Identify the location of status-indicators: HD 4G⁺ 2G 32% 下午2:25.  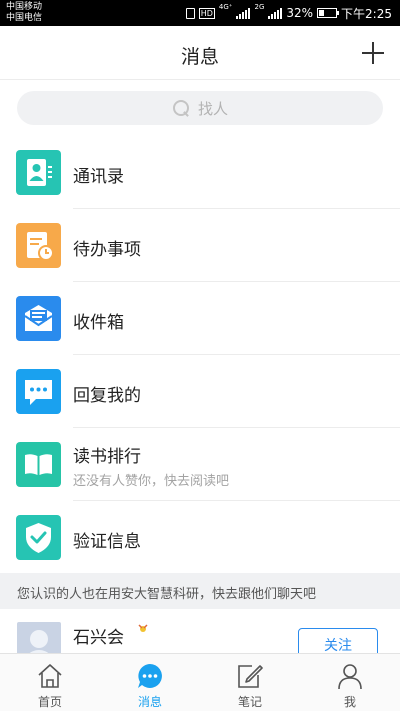
(288, 12).